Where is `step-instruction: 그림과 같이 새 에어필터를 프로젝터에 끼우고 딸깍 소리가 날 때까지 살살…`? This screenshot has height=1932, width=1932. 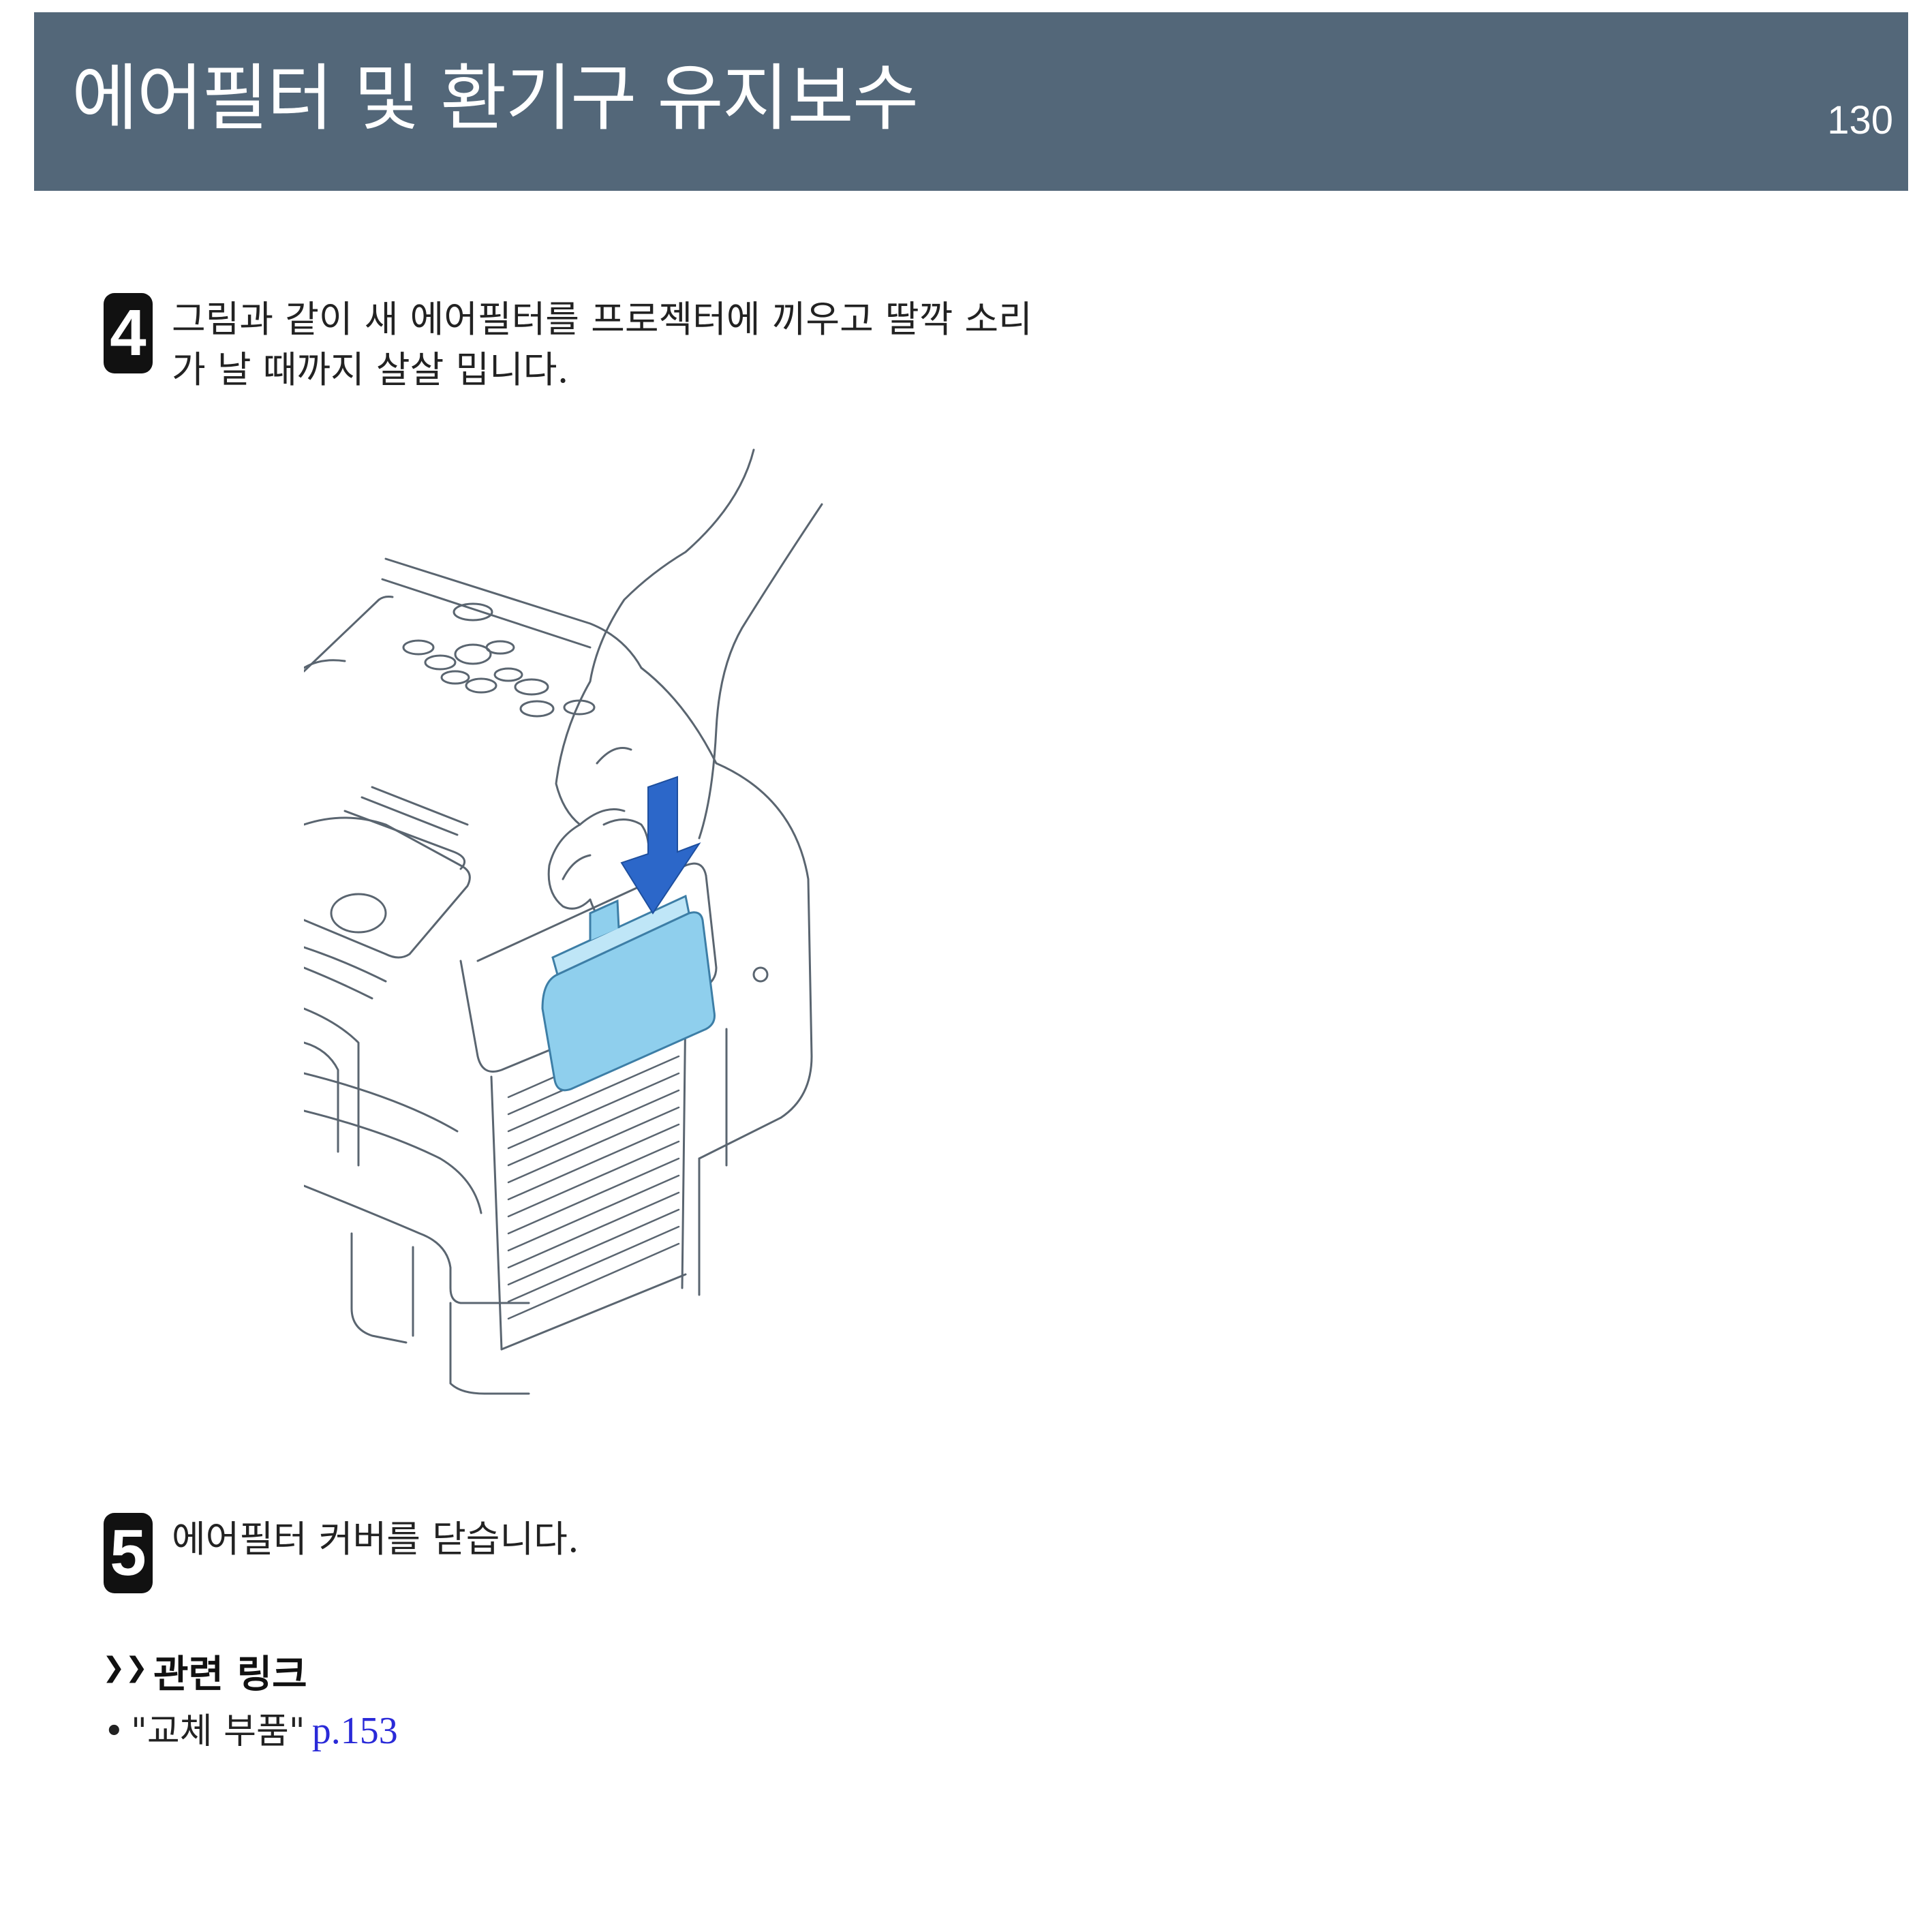
step-instruction: 그림과 같이 새 에어필터를 프로젝터에 끼우고 딸깍 소리가 날 때까지 살살… is located at coordinates (602, 344).